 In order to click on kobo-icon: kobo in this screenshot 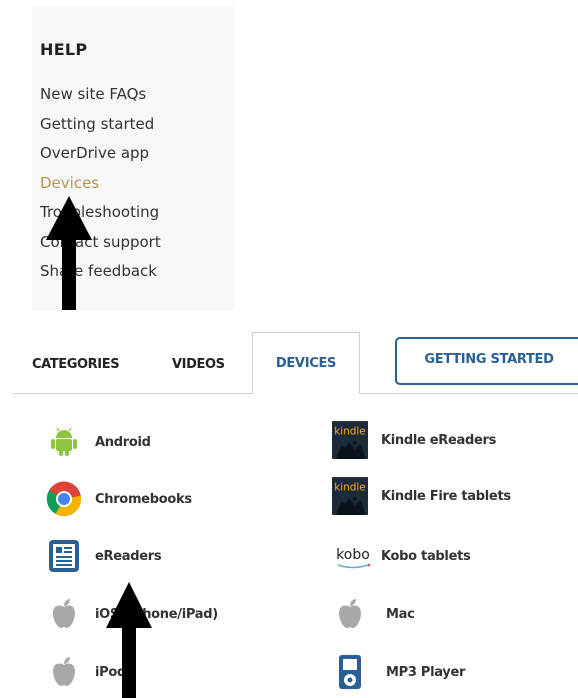, I will do `click(353, 556)`.